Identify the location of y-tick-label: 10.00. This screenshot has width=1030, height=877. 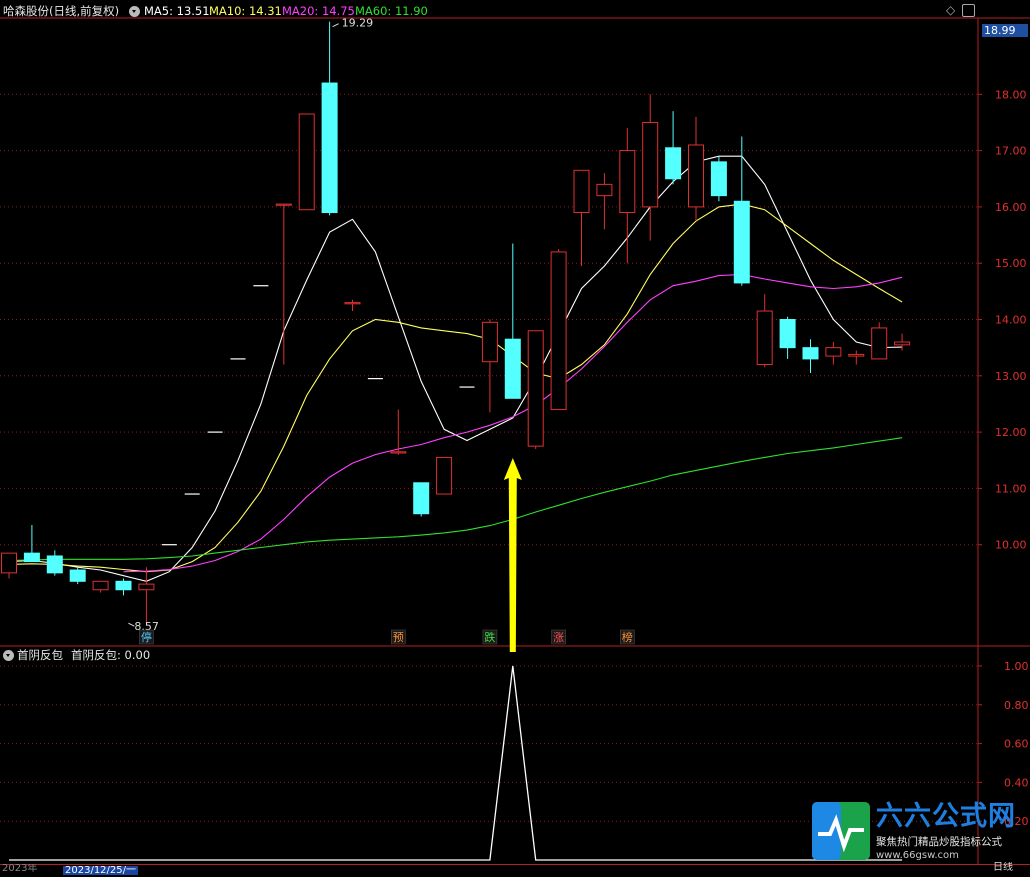
(1011, 545).